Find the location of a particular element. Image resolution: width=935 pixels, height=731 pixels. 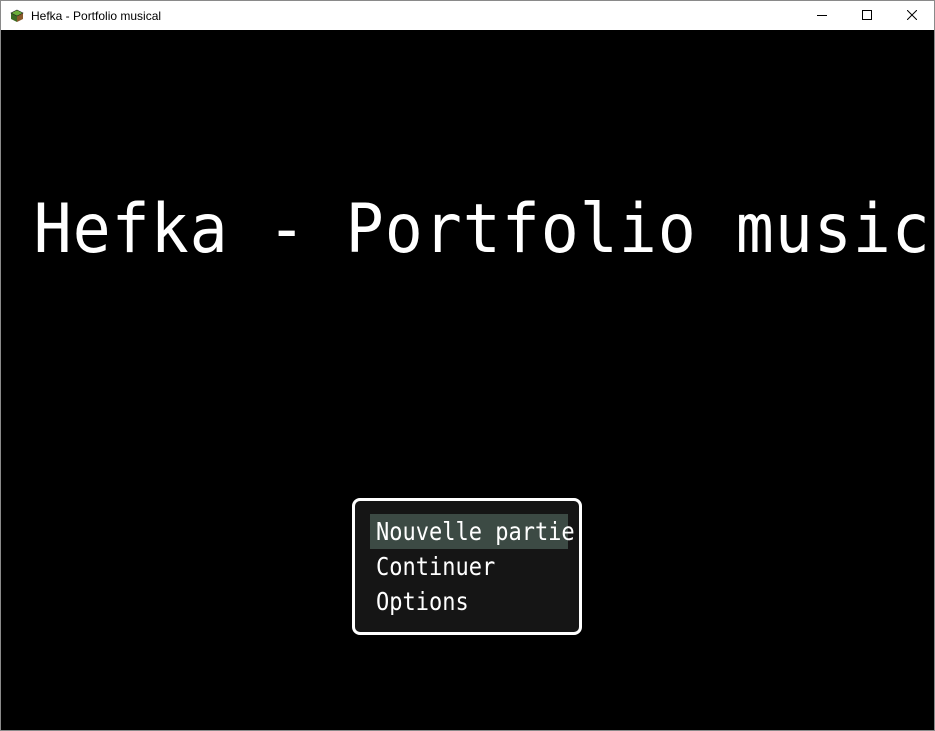

menu-item-label: Nouvelle partie is located at coordinates (475, 531).